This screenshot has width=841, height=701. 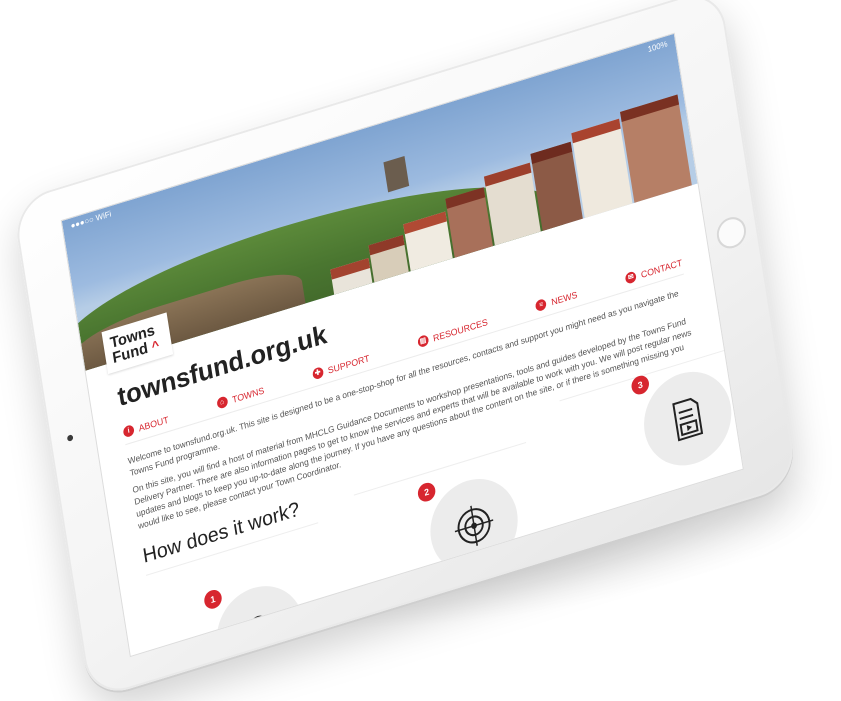 I want to click on camera-icon, so click(x=70, y=438).